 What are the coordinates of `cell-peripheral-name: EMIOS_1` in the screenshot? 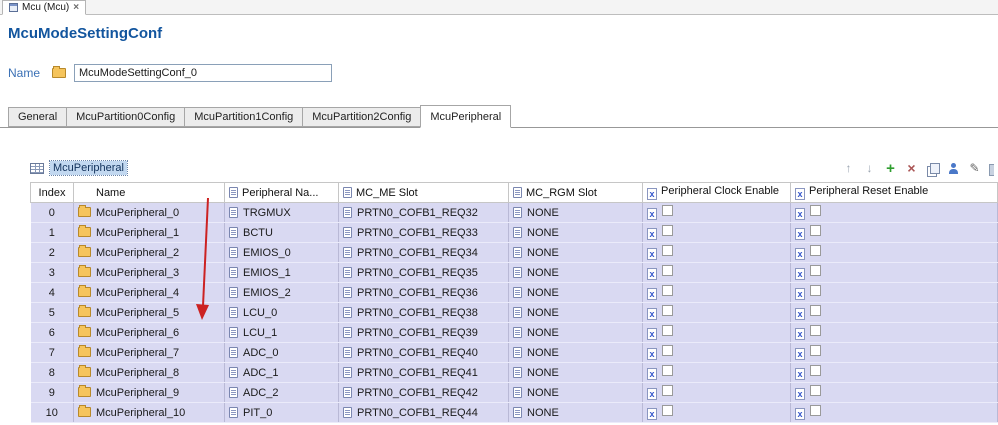 It's located at (281, 272).